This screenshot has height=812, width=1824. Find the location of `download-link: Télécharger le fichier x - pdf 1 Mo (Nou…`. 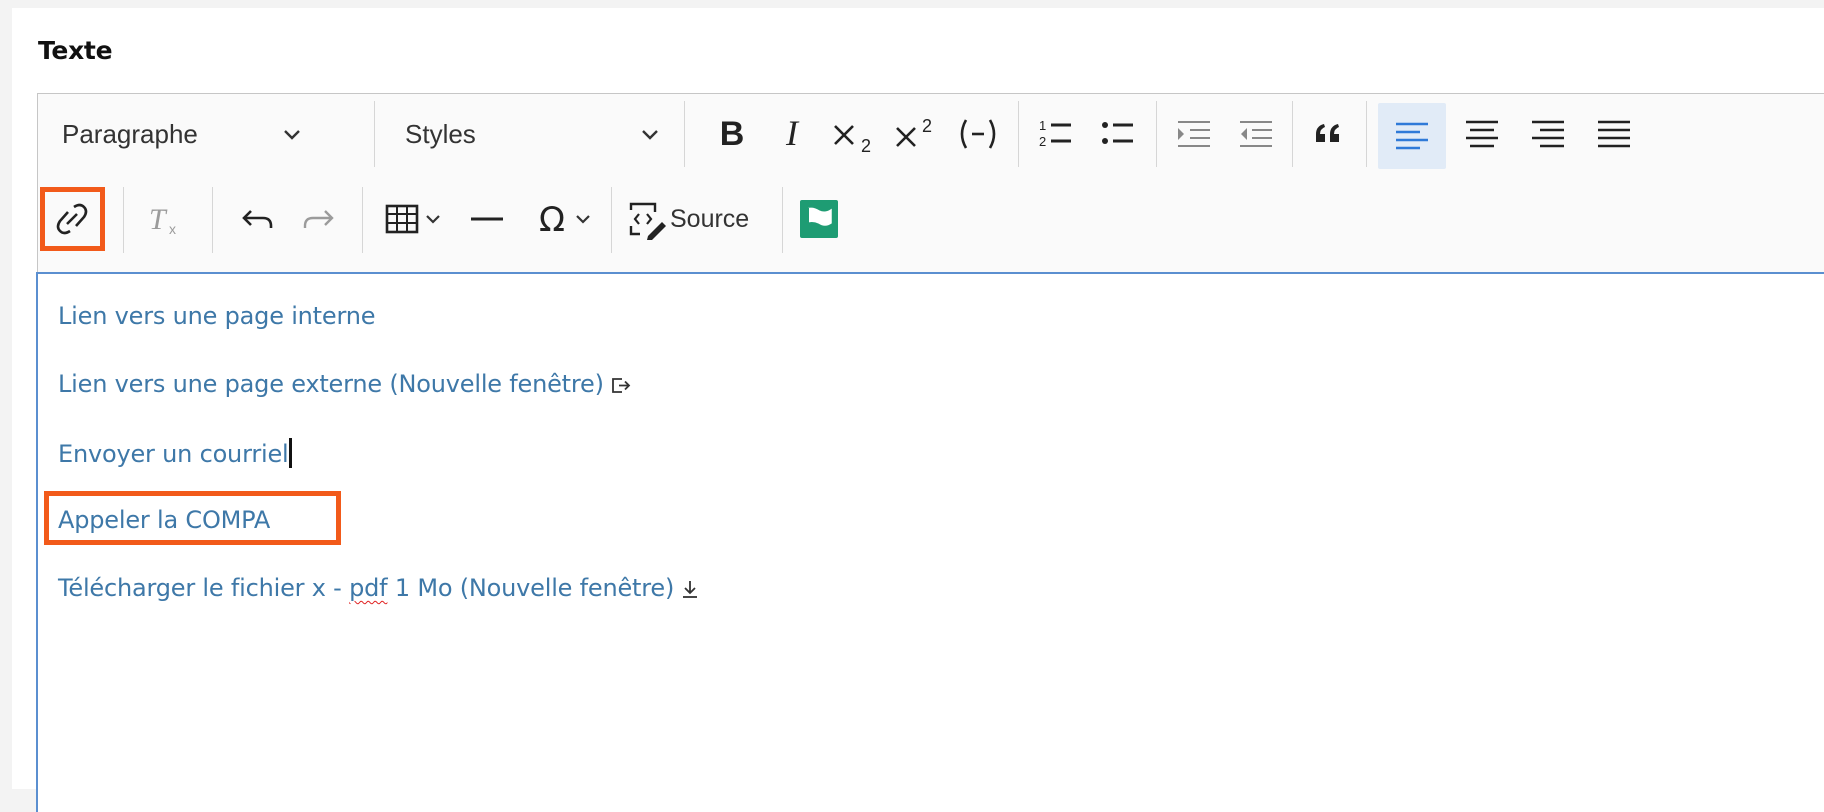

download-link: Télécharger le fichier x - pdf 1 Mo (Nou… is located at coordinates (379, 588).